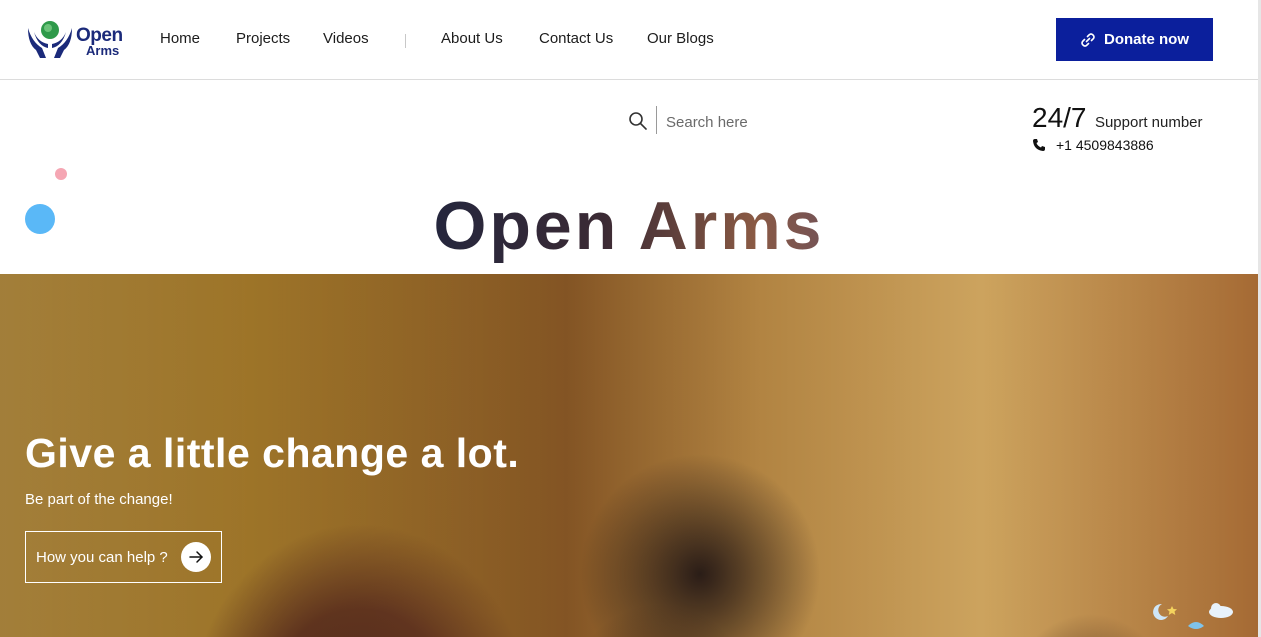 This screenshot has width=1261, height=637. I want to click on nav-item-about-us: About Us, so click(472, 38).